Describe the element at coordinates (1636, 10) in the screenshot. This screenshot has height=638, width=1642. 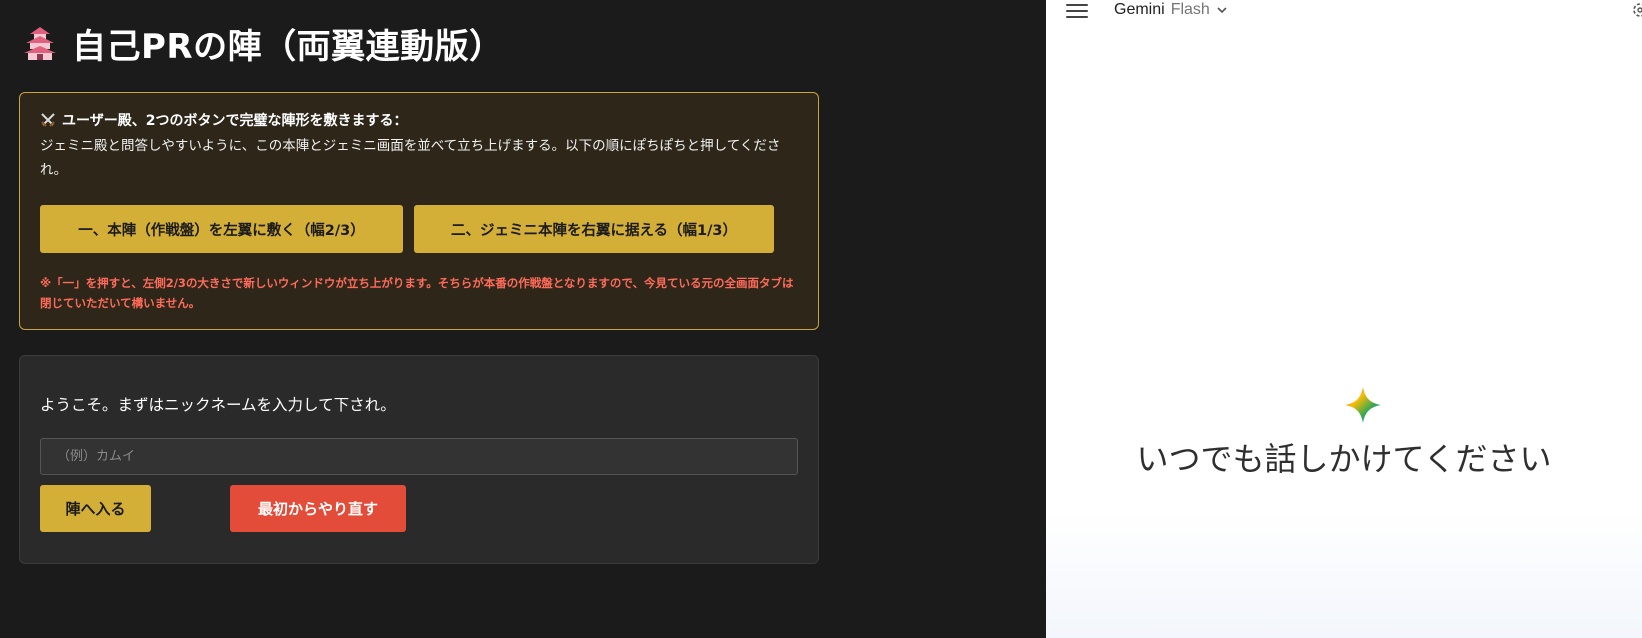
I see `settings-icon` at that location.